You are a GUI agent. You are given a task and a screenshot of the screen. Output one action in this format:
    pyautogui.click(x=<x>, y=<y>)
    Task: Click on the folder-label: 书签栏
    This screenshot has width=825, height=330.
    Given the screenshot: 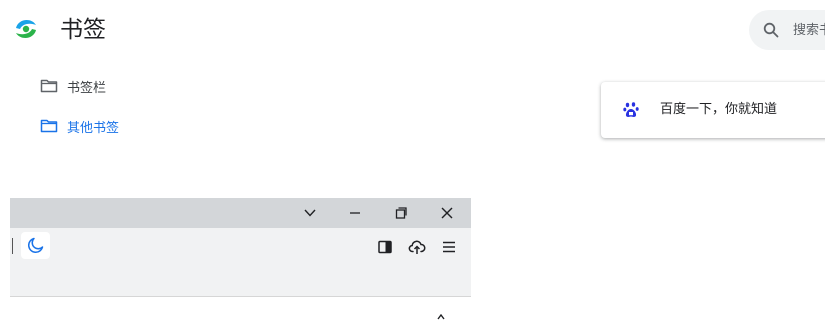 What is the action you would take?
    pyautogui.click(x=87, y=88)
    